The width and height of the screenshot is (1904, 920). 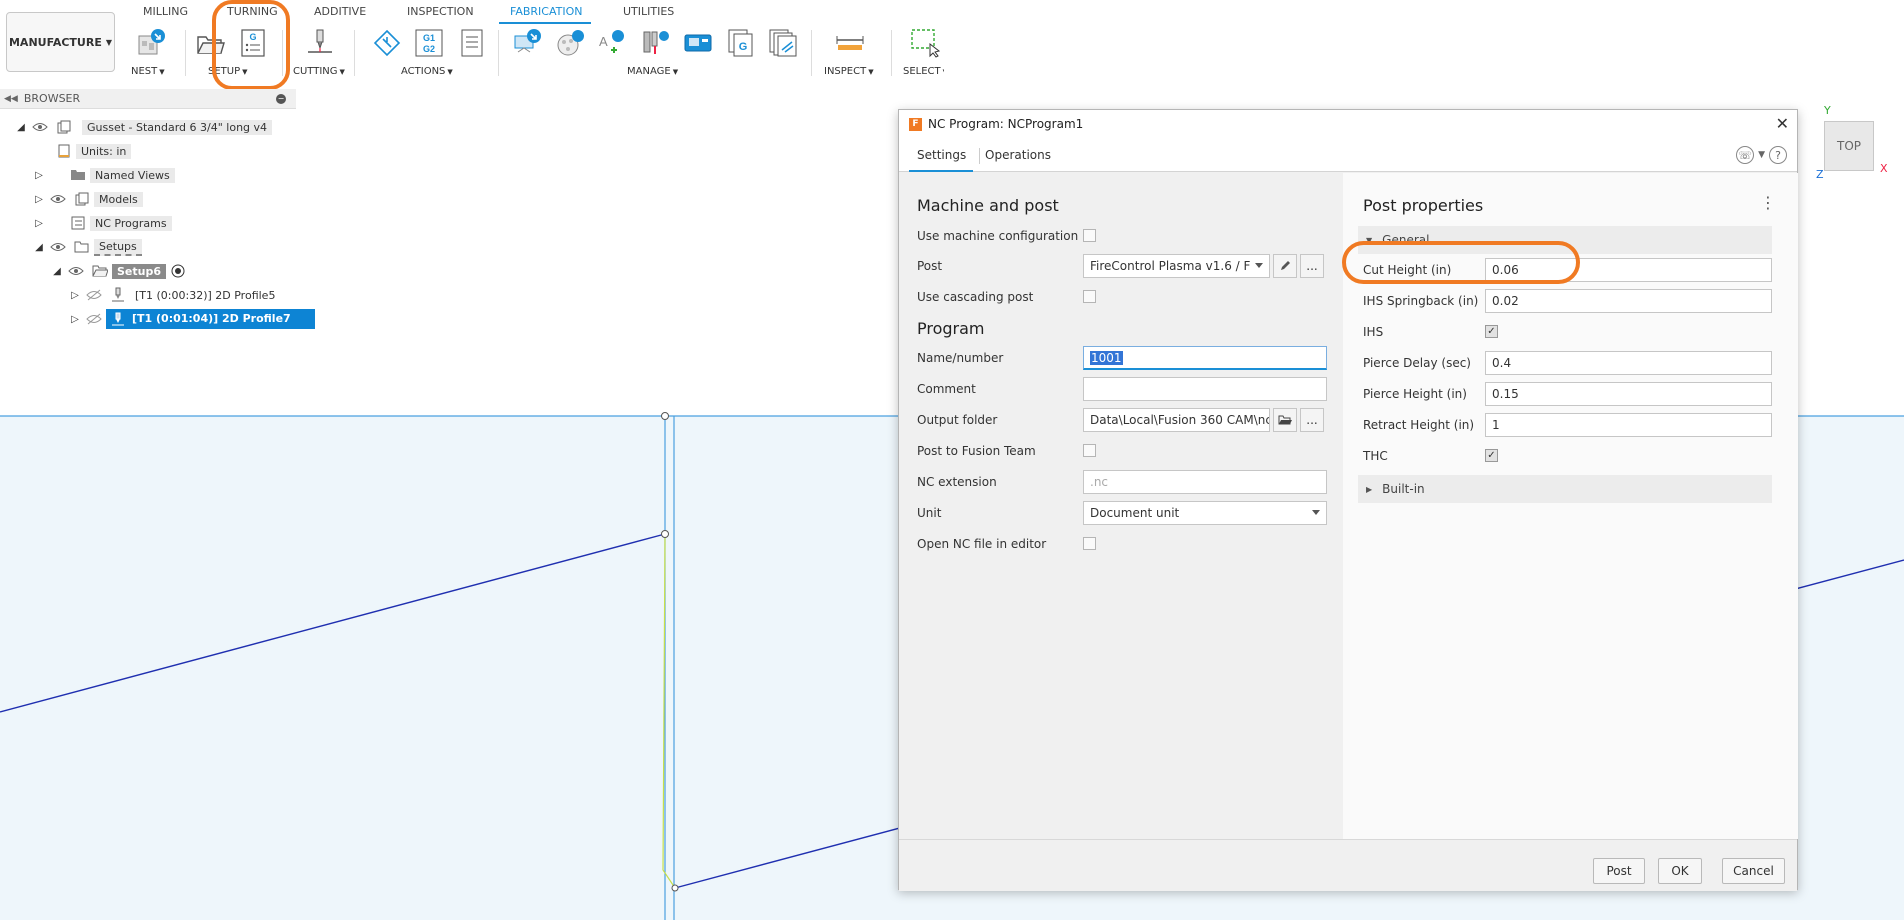 What do you see at coordinates (1205, 482) in the screenshot?
I see `nc-extension-input: .nc` at bounding box center [1205, 482].